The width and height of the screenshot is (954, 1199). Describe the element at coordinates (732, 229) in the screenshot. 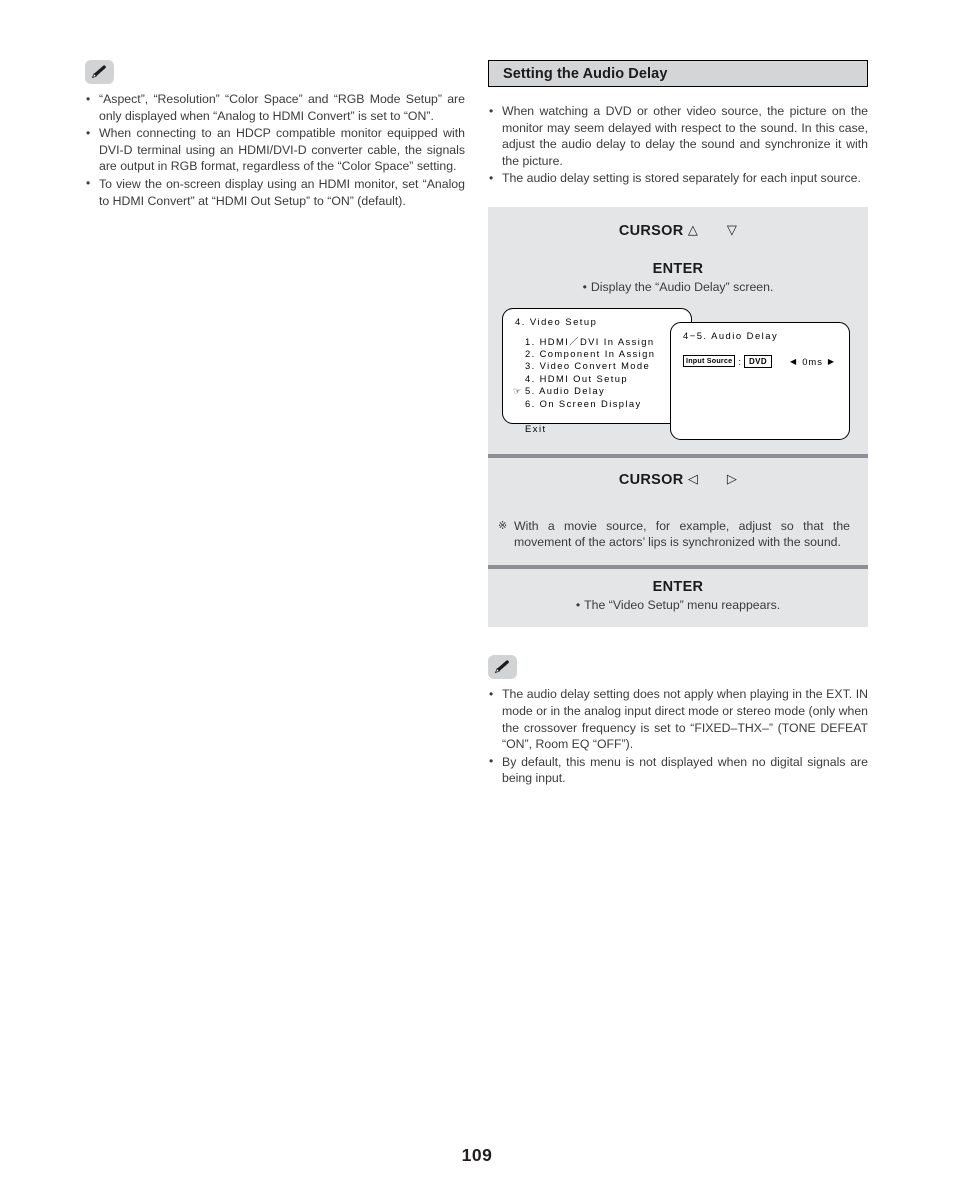

I see `triangle-down-icon: ▽` at that location.